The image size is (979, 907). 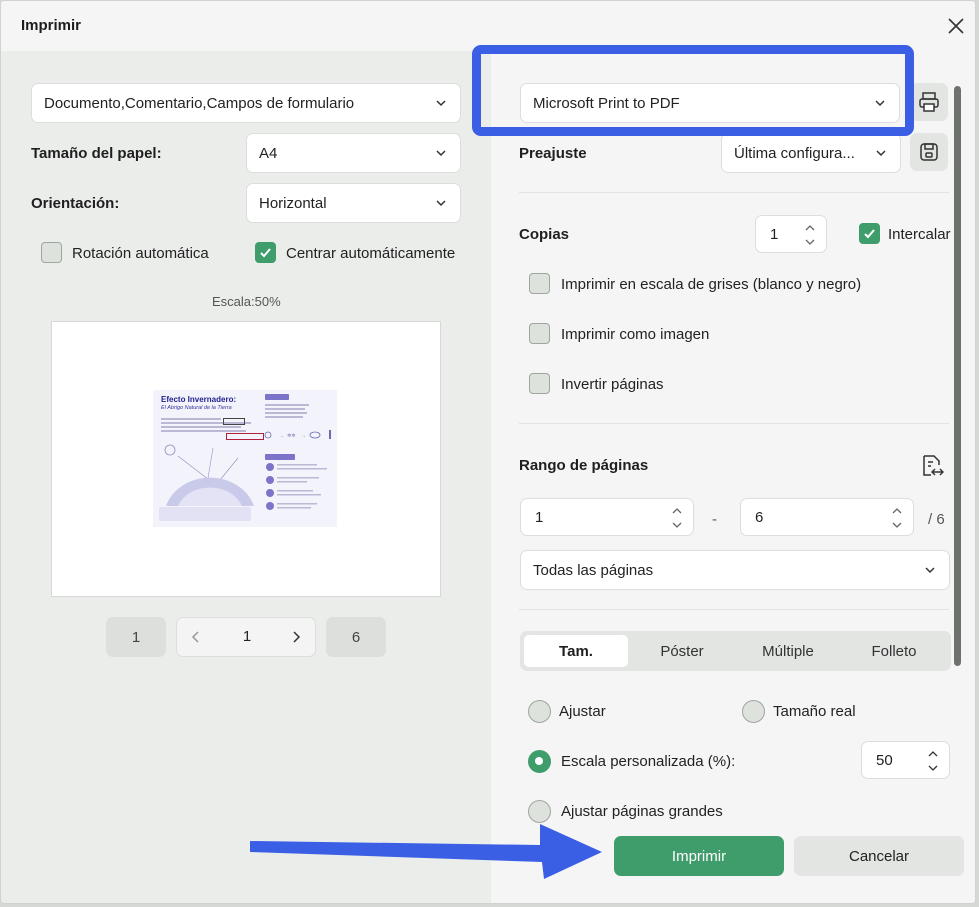 I want to click on scale-indicator: Escala:50%, so click(x=246, y=301).